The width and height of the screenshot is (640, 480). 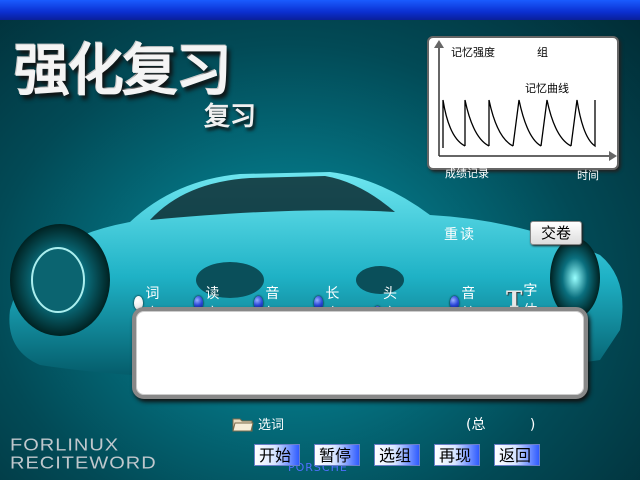 What do you see at coordinates (460, 234) in the screenshot?
I see `reread-button: 重读` at bounding box center [460, 234].